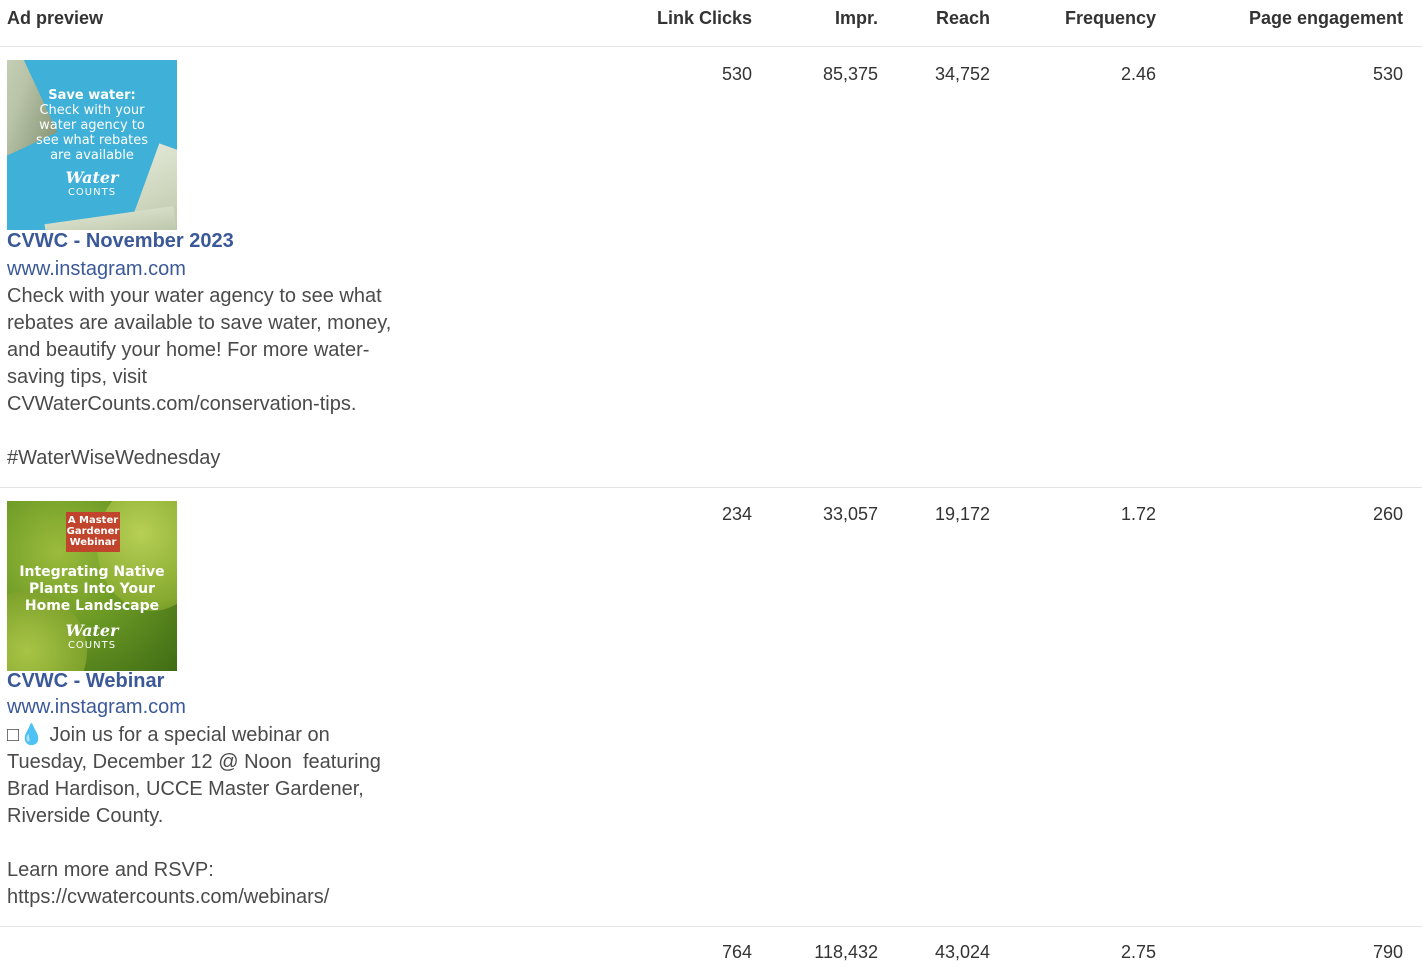  I want to click on impressions-value: 85,375, so click(850, 74).